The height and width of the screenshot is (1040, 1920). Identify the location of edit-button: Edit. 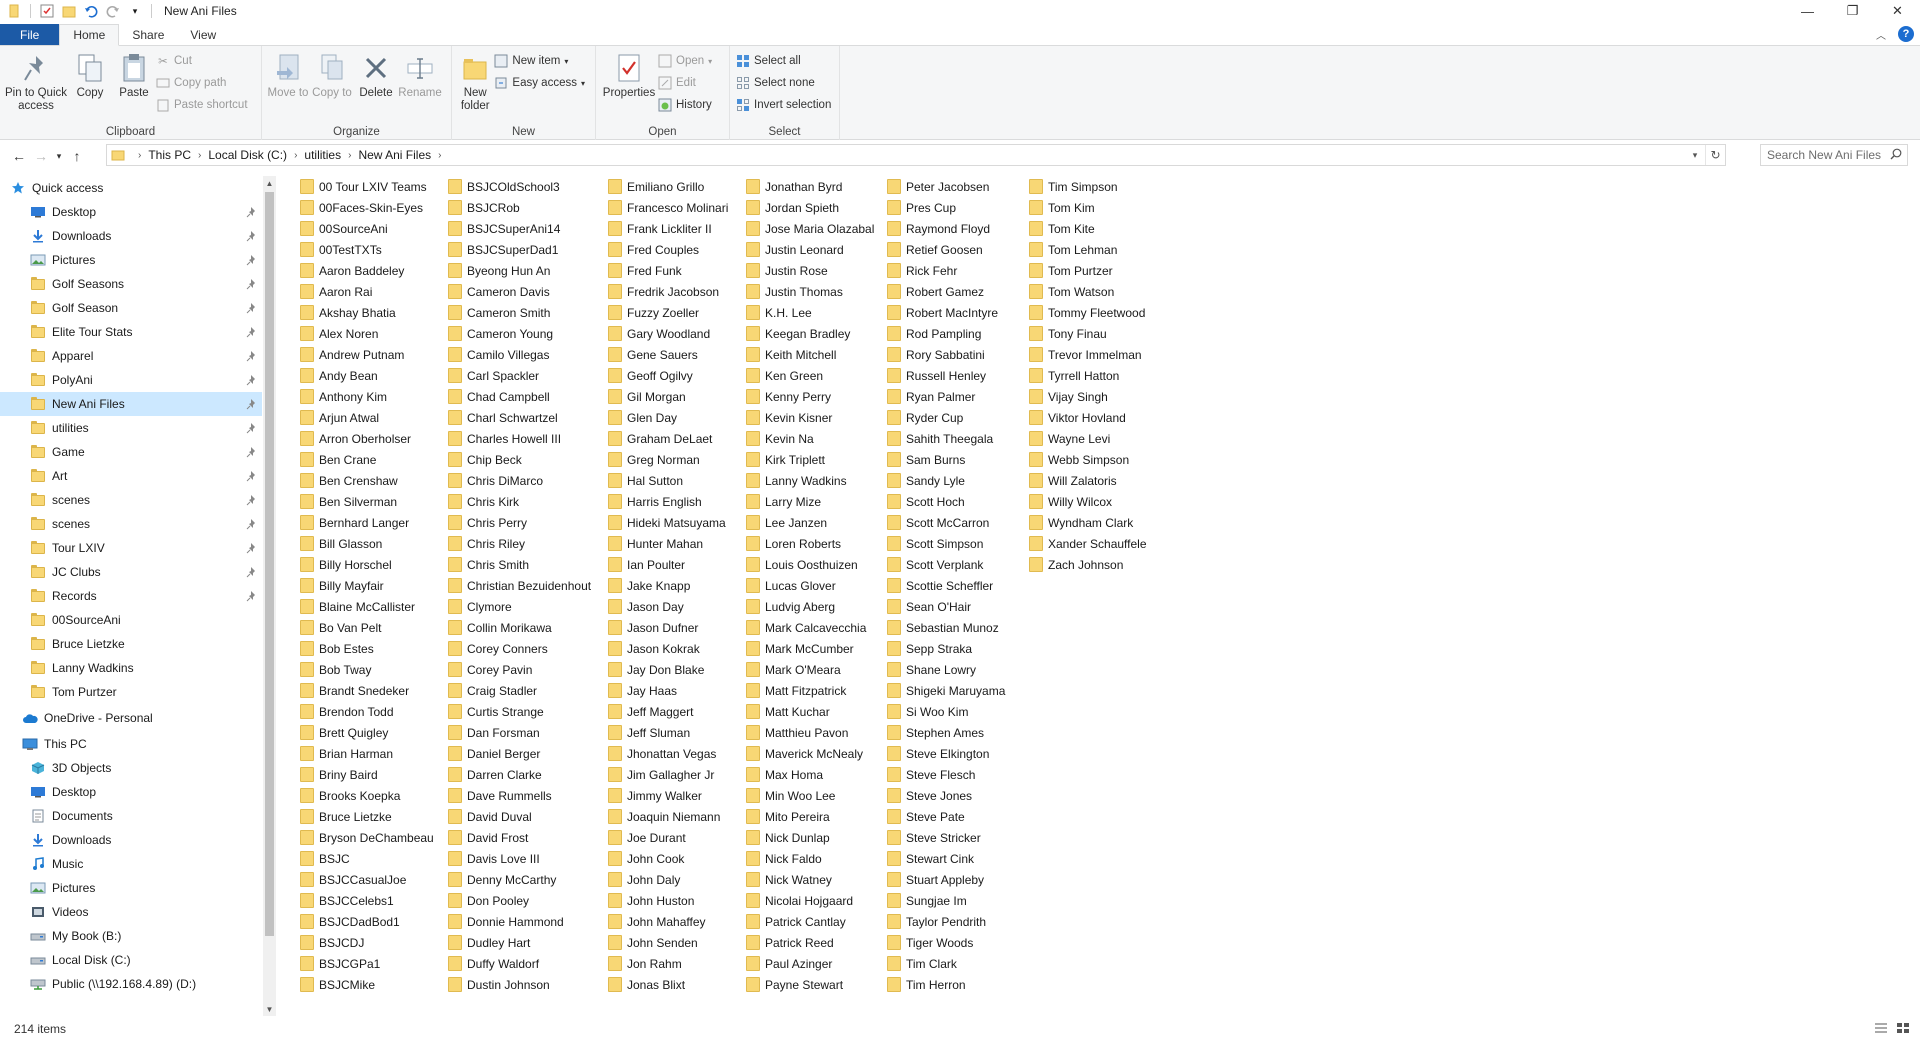
(685, 83).